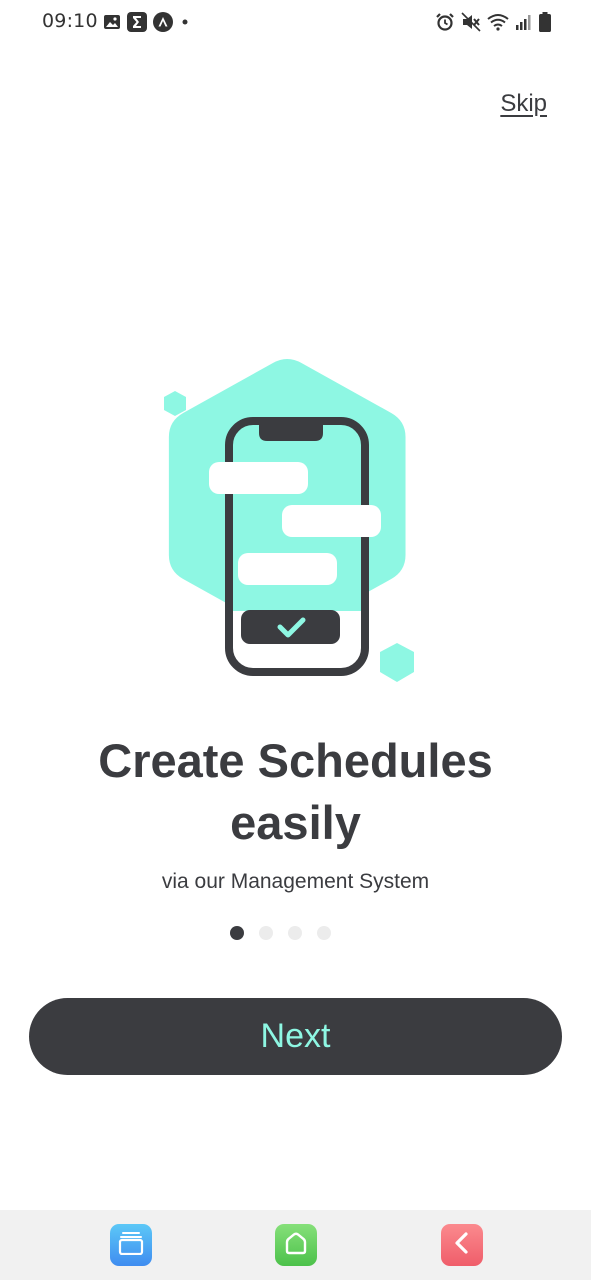 This screenshot has width=591, height=1280. I want to click on skip-link: Skip, so click(523, 104).